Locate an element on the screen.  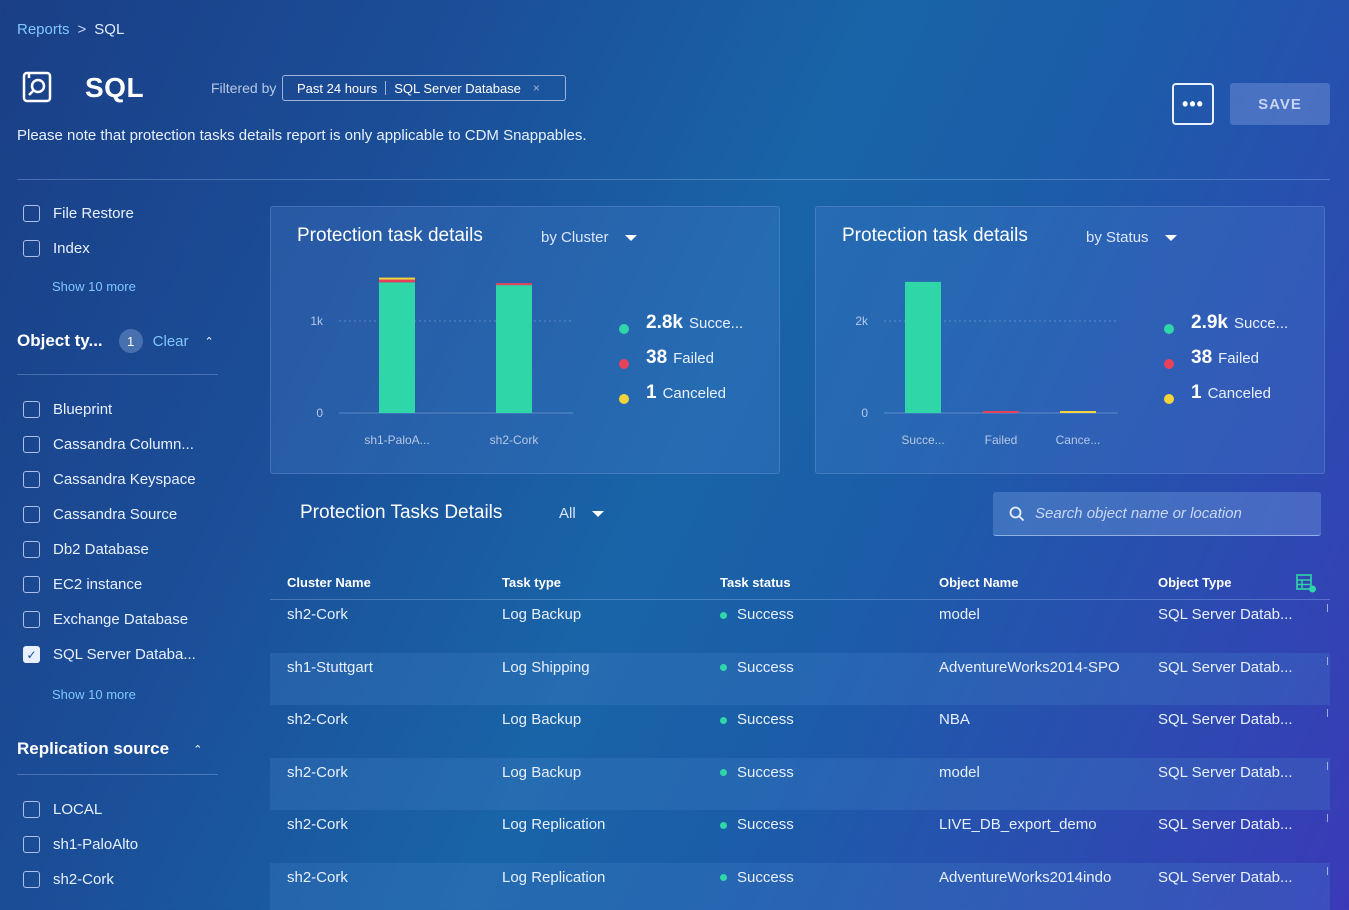
group-by-dropdown: by Cluster is located at coordinates (589, 237).